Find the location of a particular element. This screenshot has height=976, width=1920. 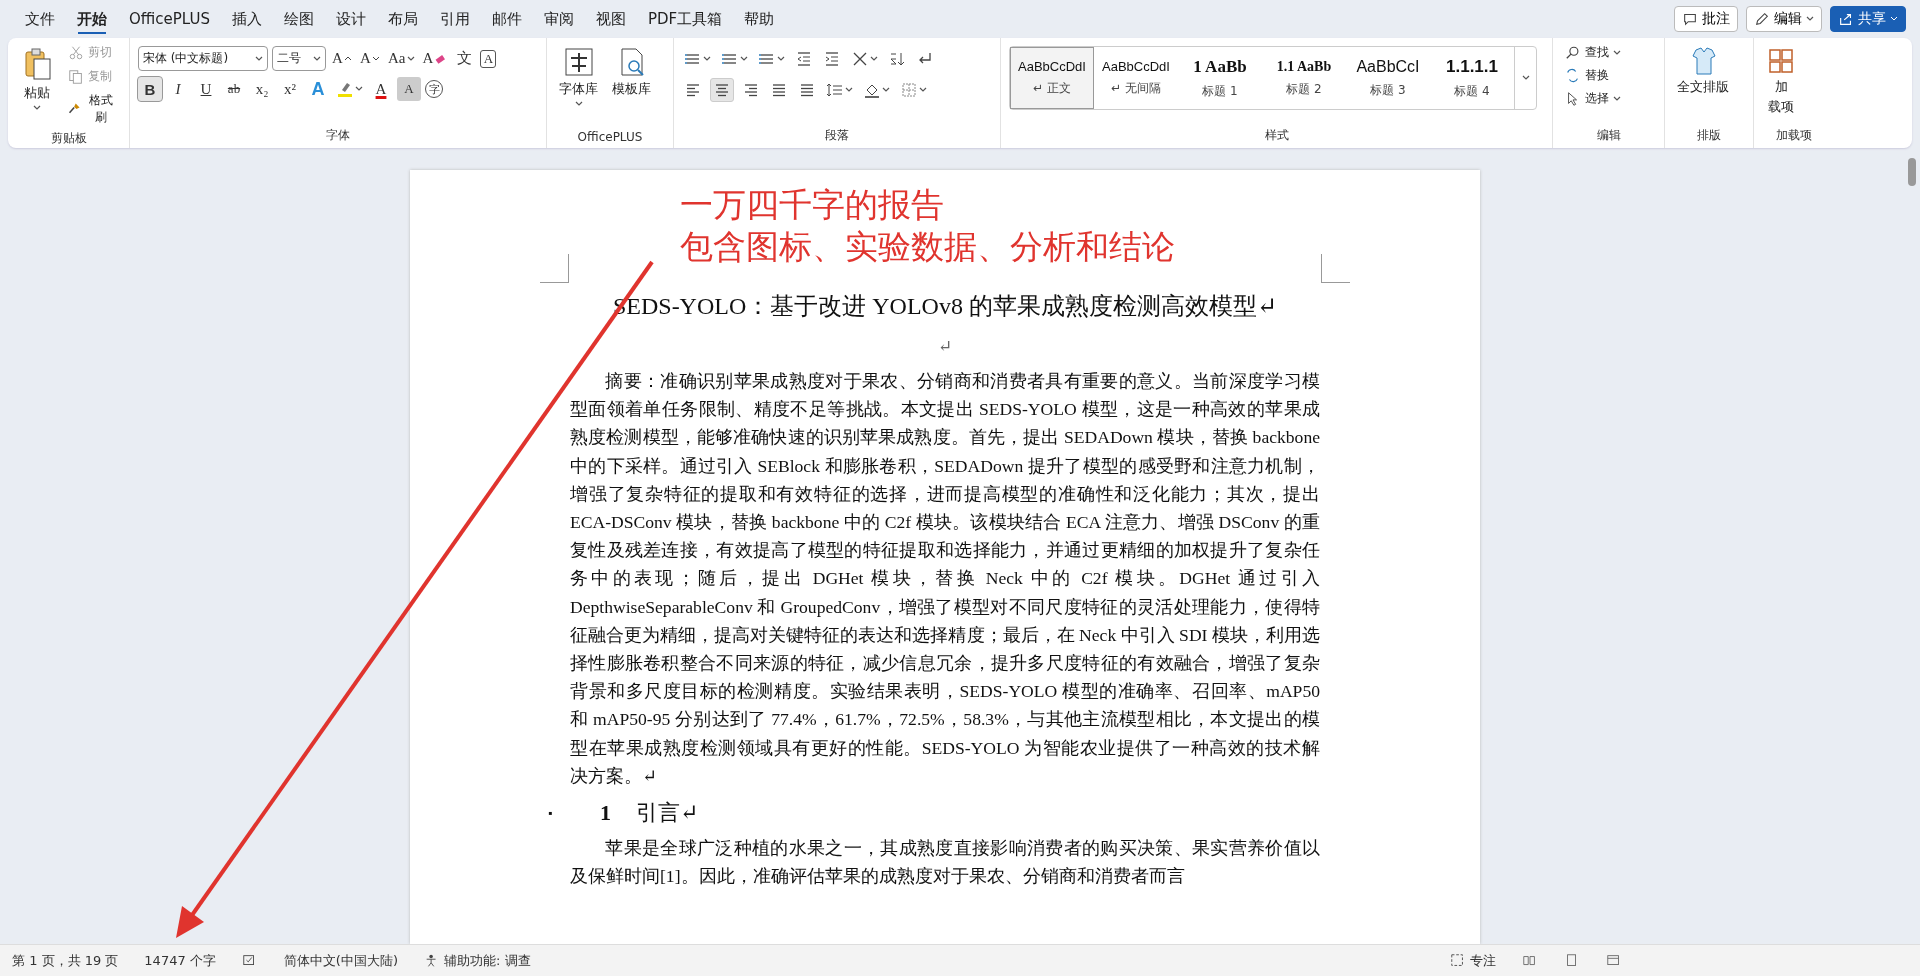

comment-icon is located at coordinates (1690, 19).